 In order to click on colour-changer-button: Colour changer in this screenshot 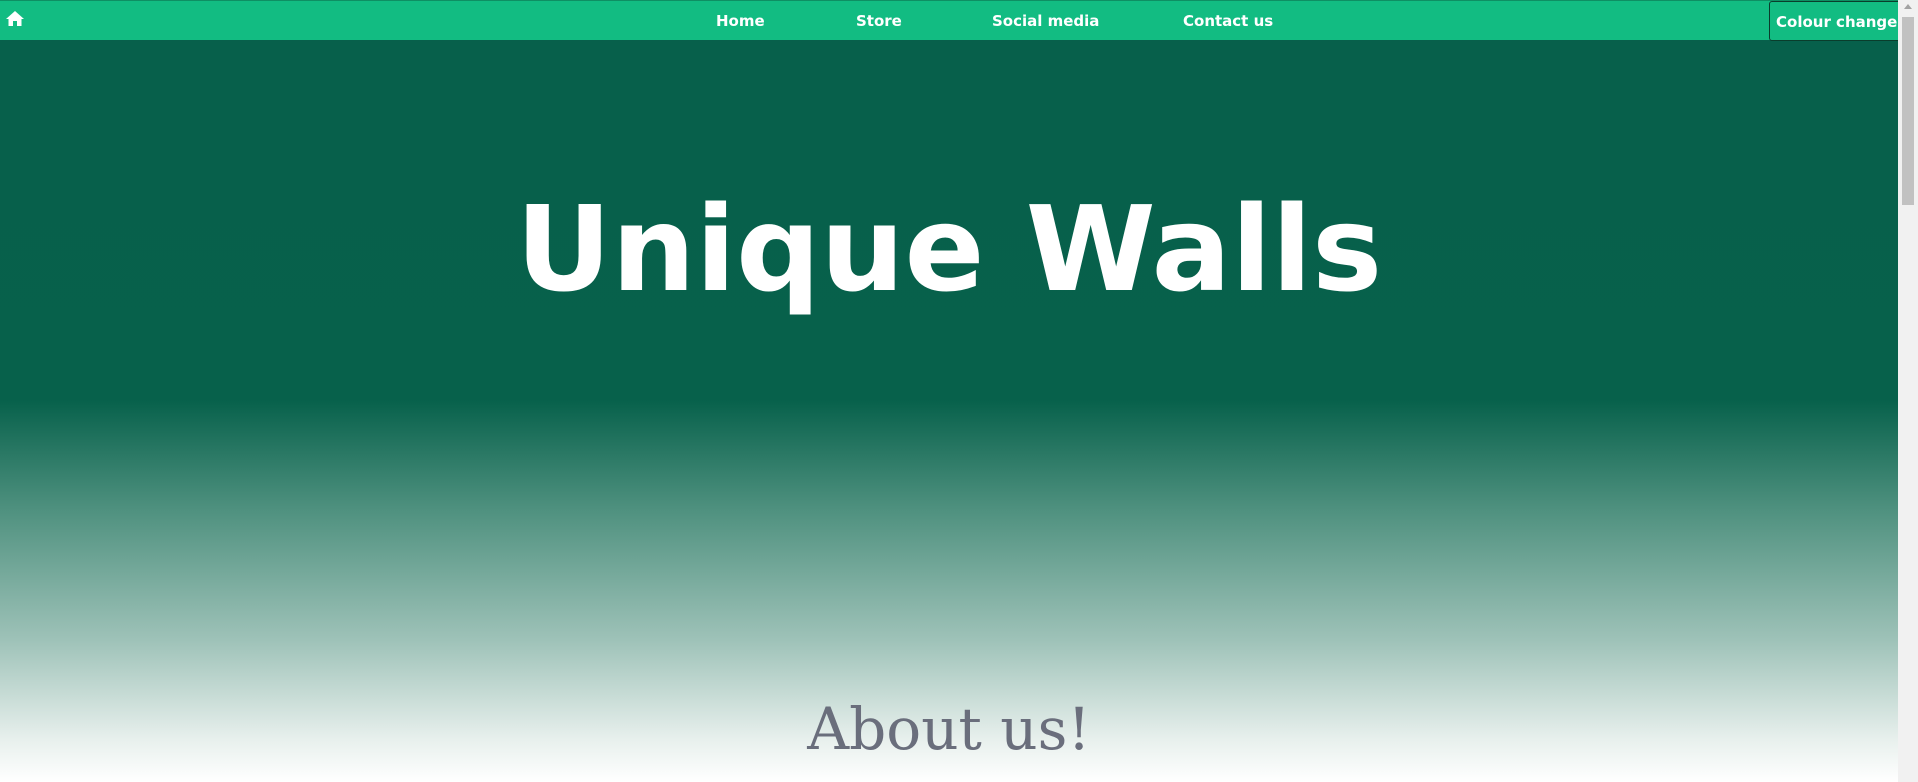, I will do `click(1837, 21)`.